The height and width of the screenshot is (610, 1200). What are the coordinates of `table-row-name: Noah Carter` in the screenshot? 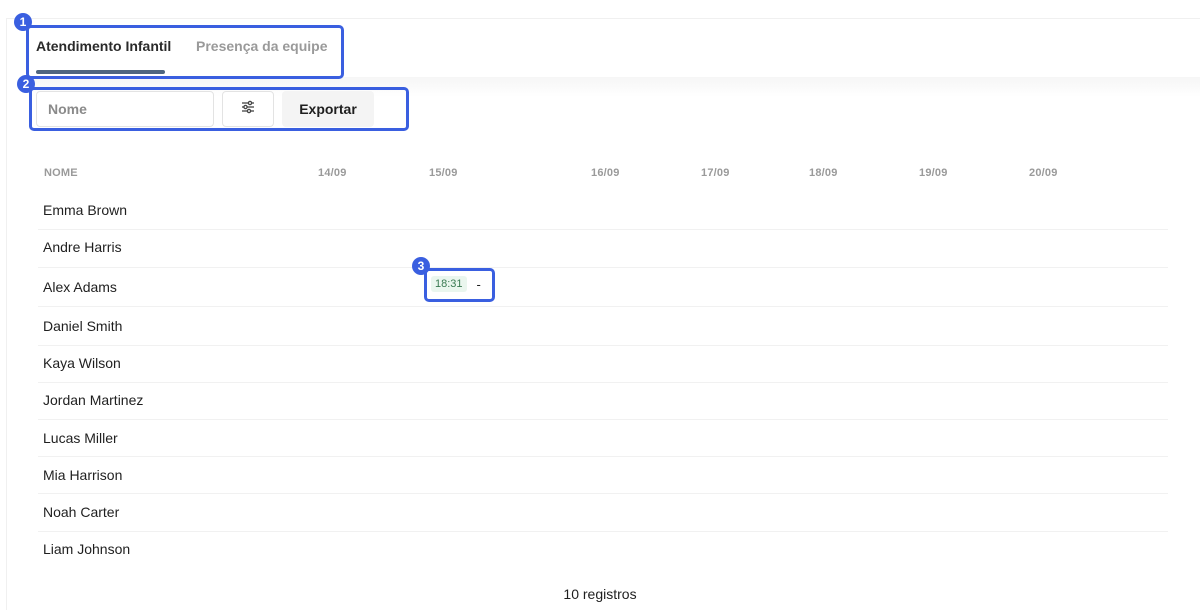 It's located at (81, 512).